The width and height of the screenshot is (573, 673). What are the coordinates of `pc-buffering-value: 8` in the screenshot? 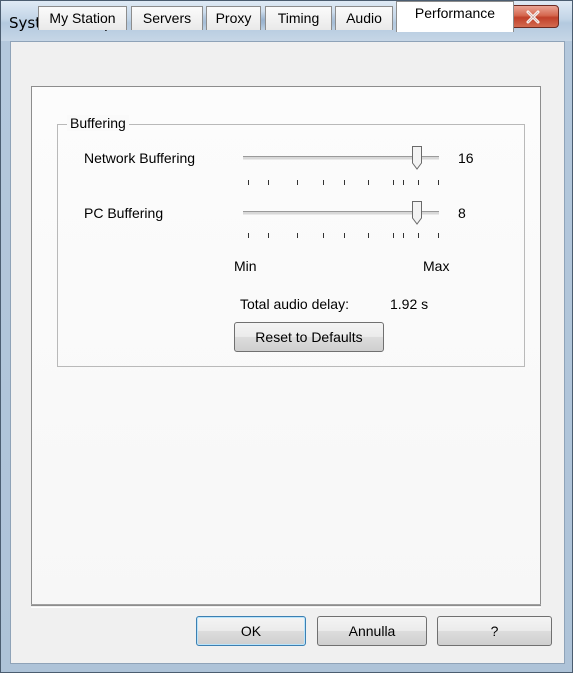 It's located at (462, 213).